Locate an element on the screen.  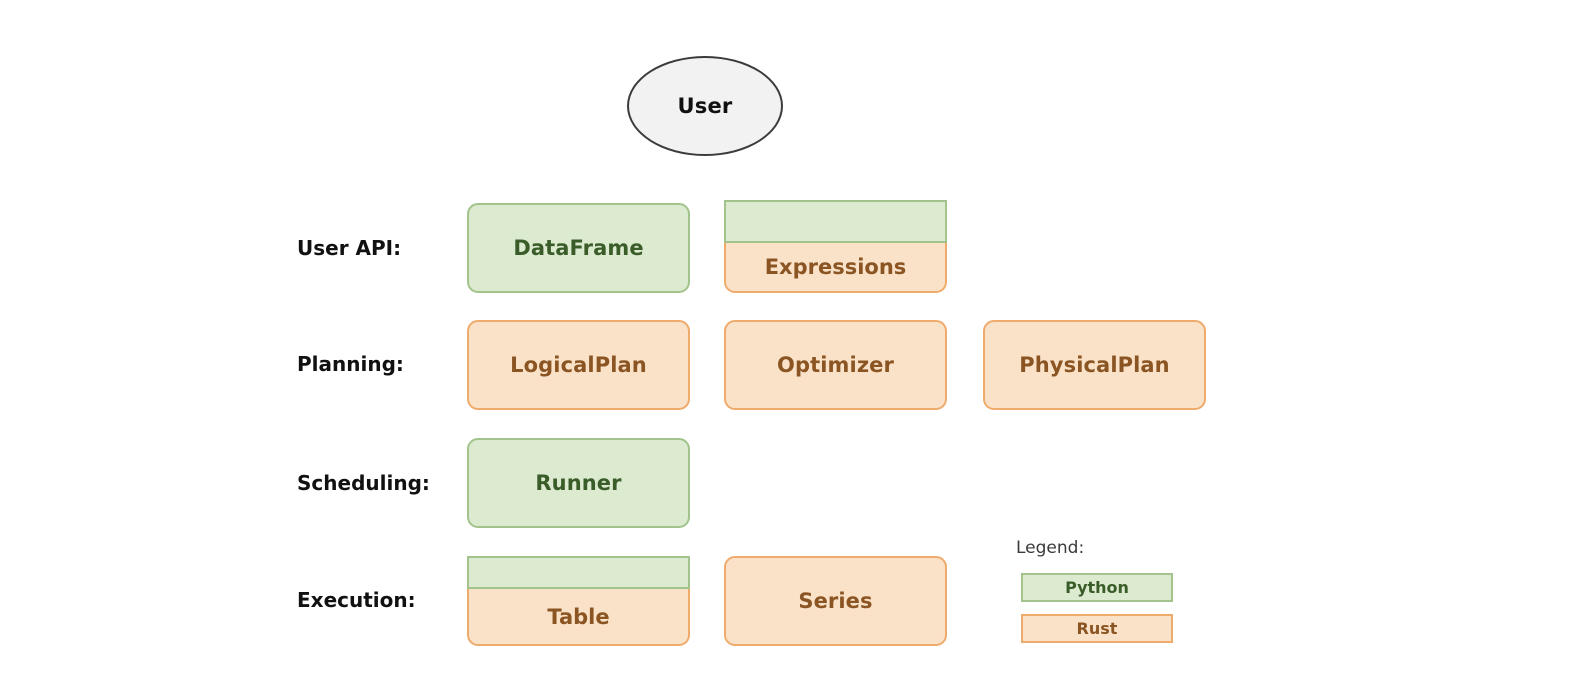
legend-item-rust-label: Rust is located at coordinates (1097, 628).